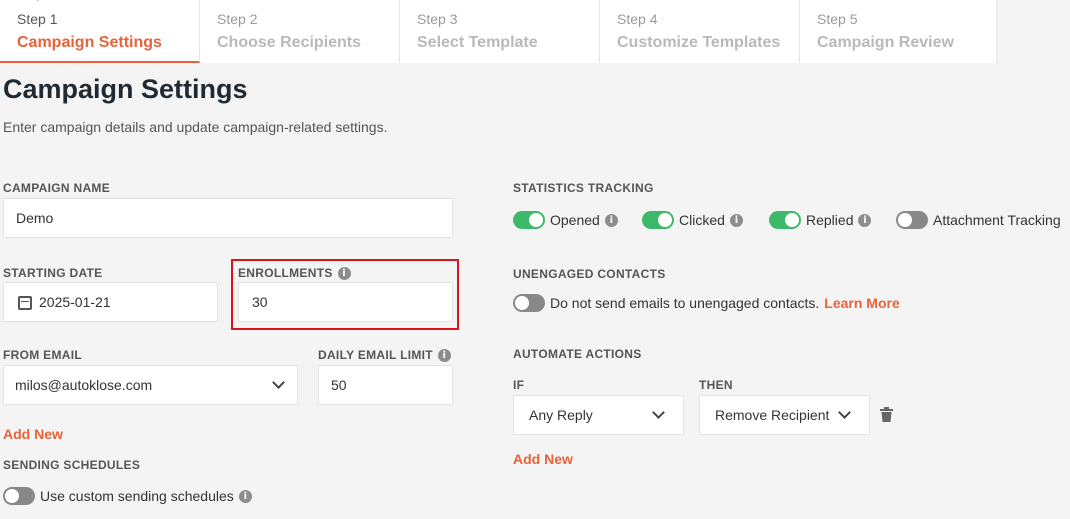 The height and width of the screenshot is (519, 1070). Describe the element at coordinates (658, 220) in the screenshot. I see `clicked-toggle` at that location.